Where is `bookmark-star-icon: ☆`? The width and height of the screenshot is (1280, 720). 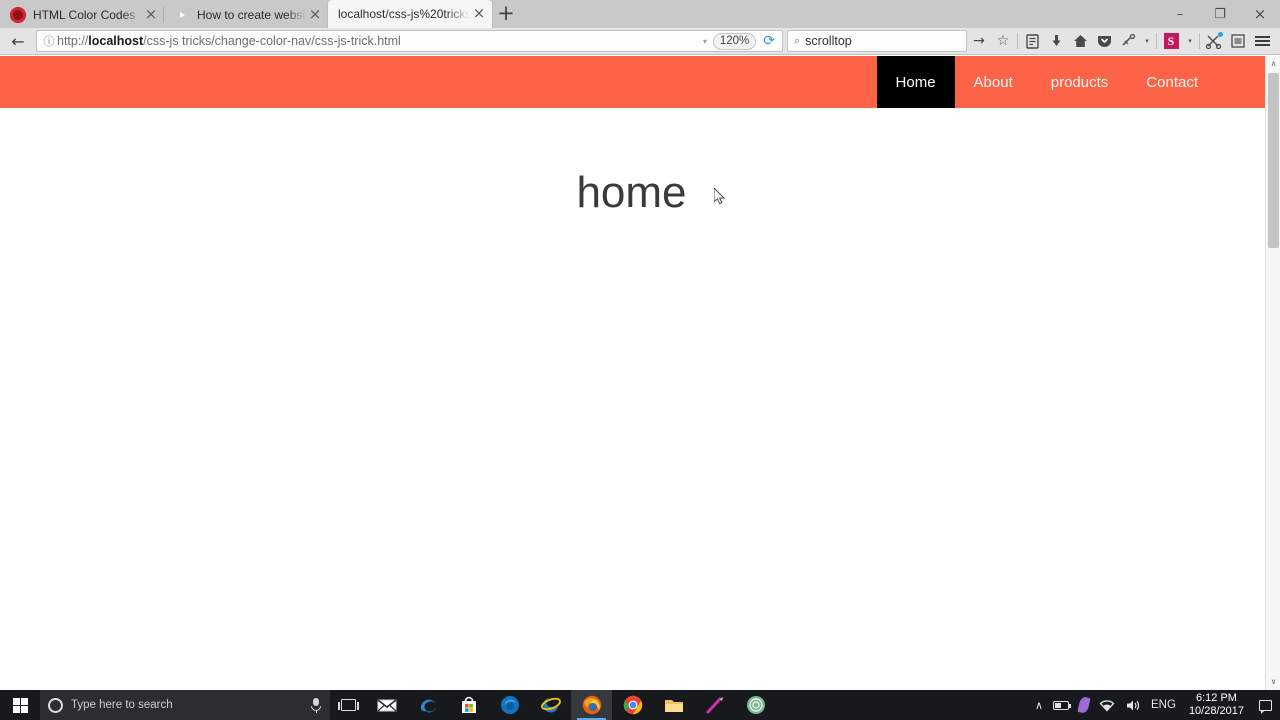 bookmark-star-icon: ☆ is located at coordinates (1003, 41).